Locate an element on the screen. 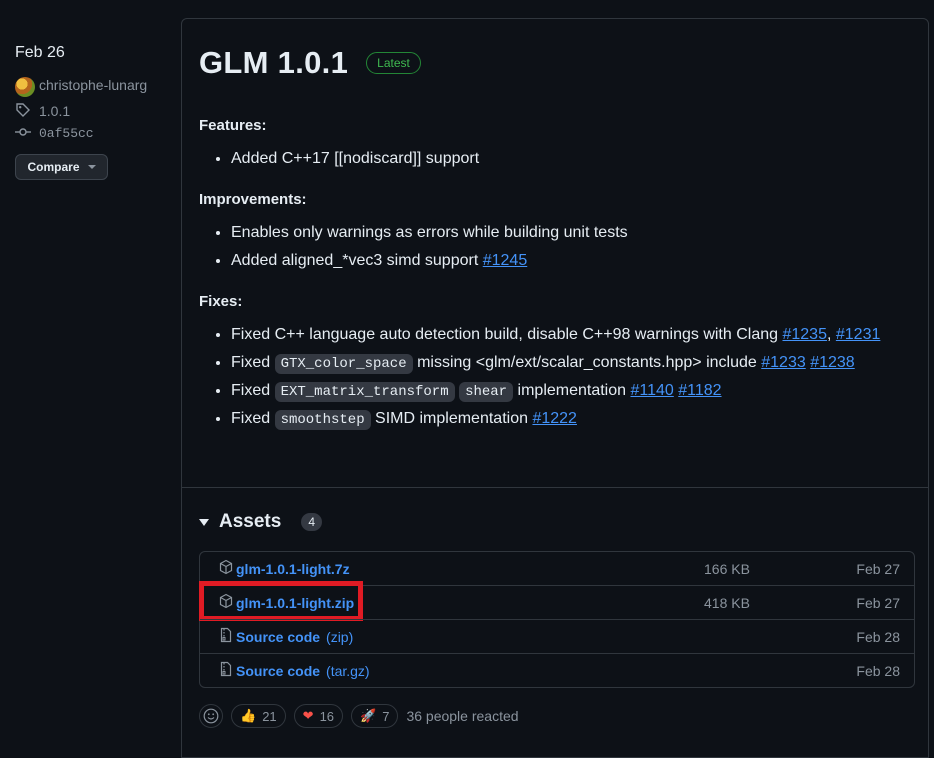 This screenshot has height=758, width=934. rocket-icon: 🚀 is located at coordinates (368, 715).